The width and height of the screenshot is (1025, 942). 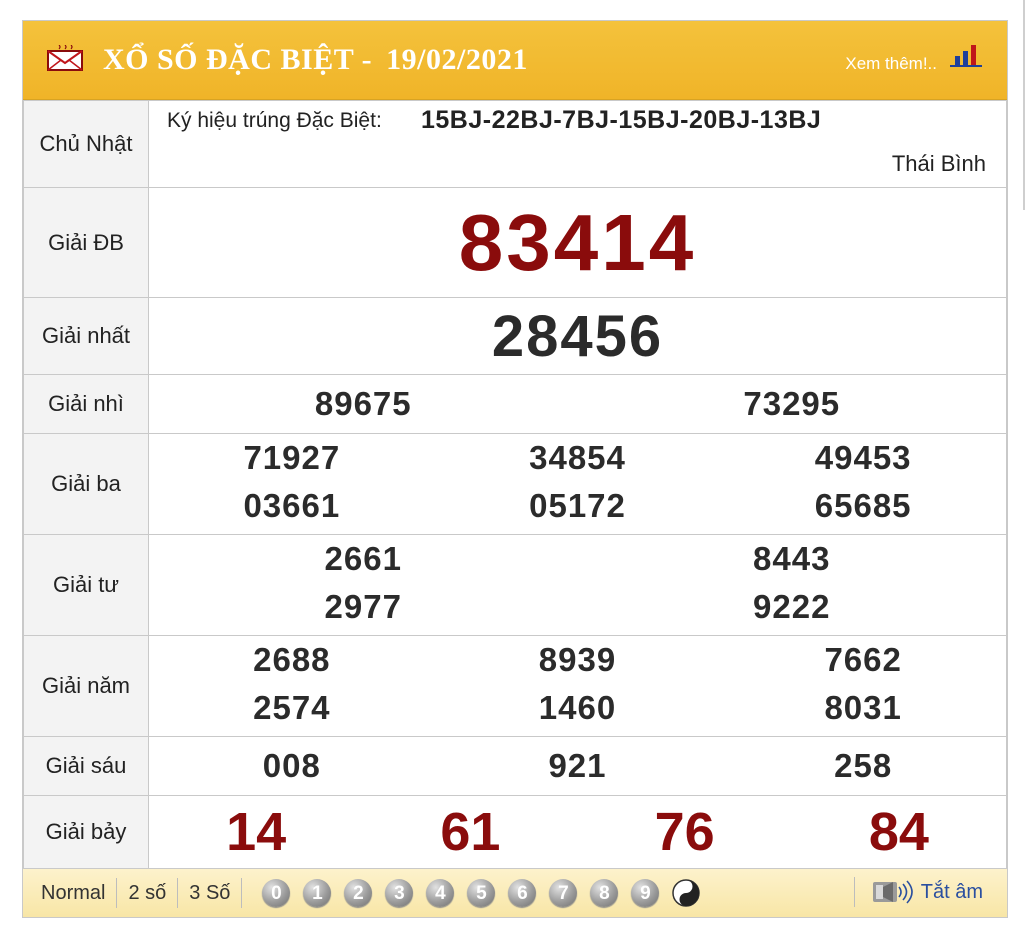 I want to click on prize-row-fifth: Giải năm 2688 8939 7662 2574 1460 8031, so click(x=515, y=686).